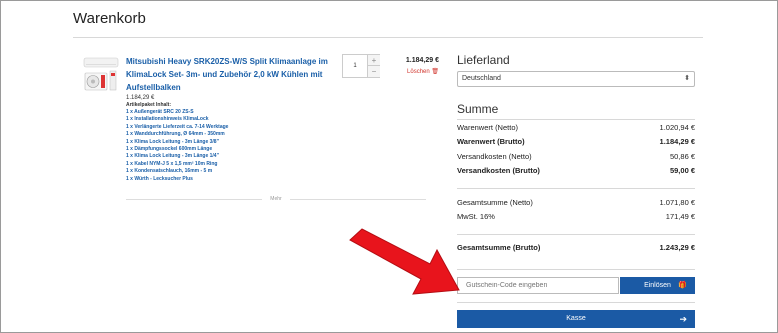 This screenshot has width=778, height=333. I want to click on kit-item: 1 x Würth - Lecksucher Plus, so click(177, 179).